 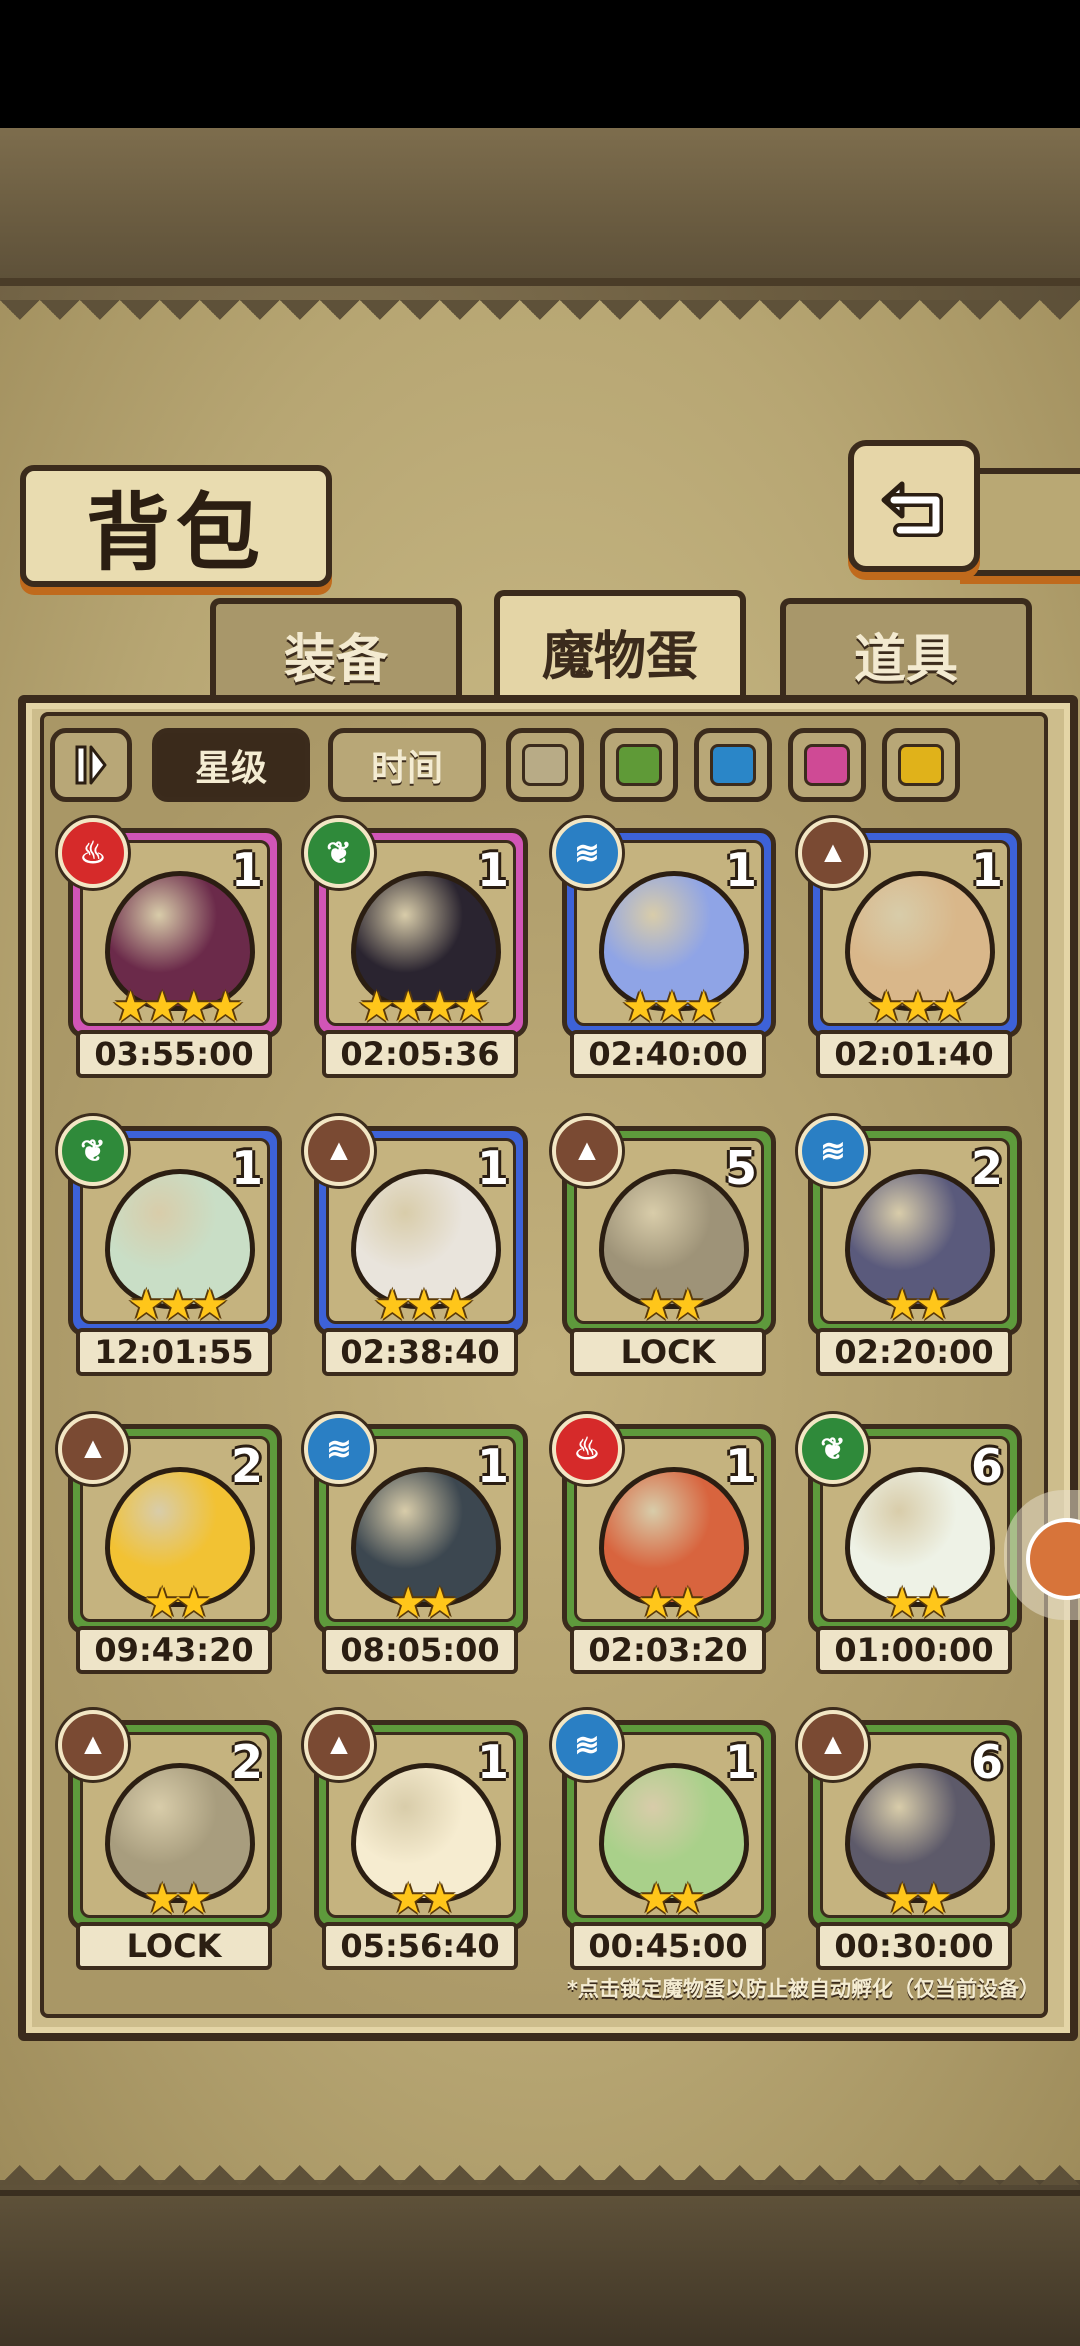 I want to click on egg-timer: 02:20:00, so click(x=914, y=1352).